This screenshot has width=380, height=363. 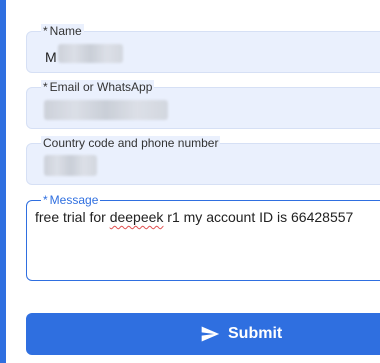 I want to click on message-field-label: * Message, so click(x=71, y=200).